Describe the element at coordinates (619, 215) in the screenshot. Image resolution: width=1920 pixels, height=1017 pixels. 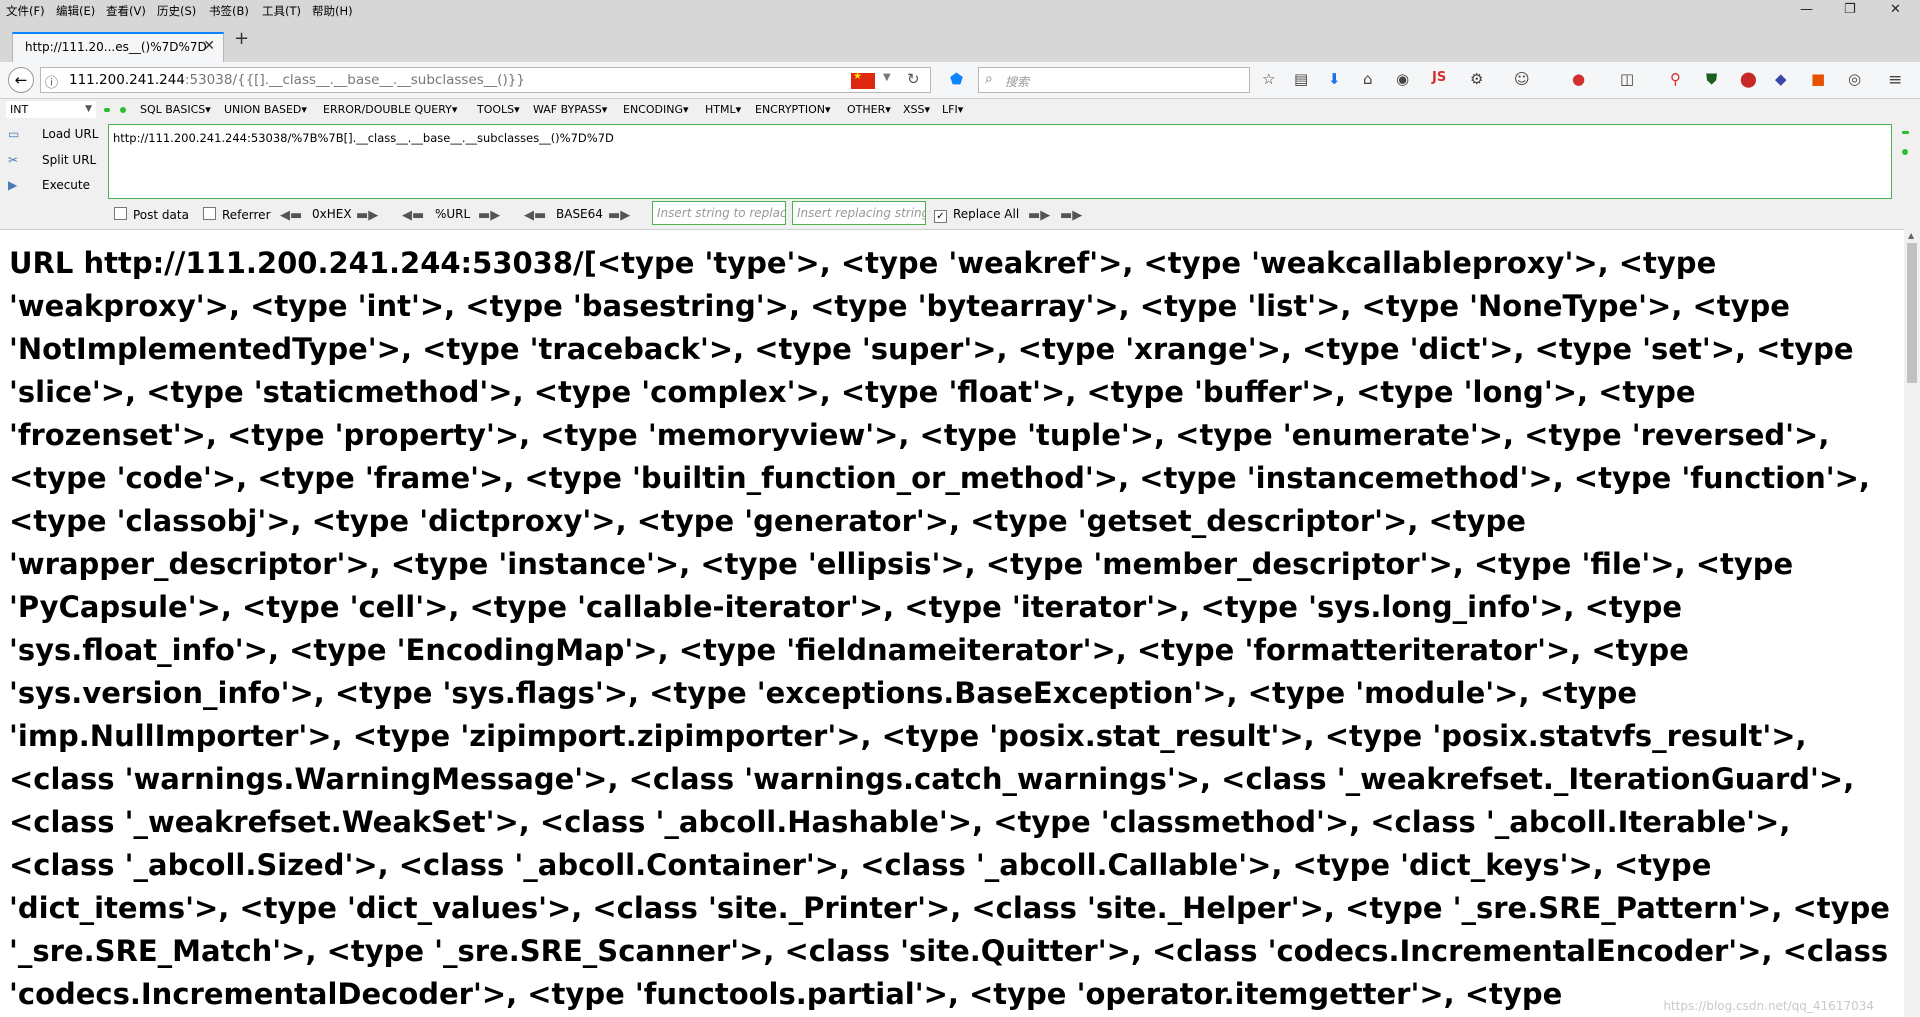
I see `base64-right-icon: ▬▶` at that location.